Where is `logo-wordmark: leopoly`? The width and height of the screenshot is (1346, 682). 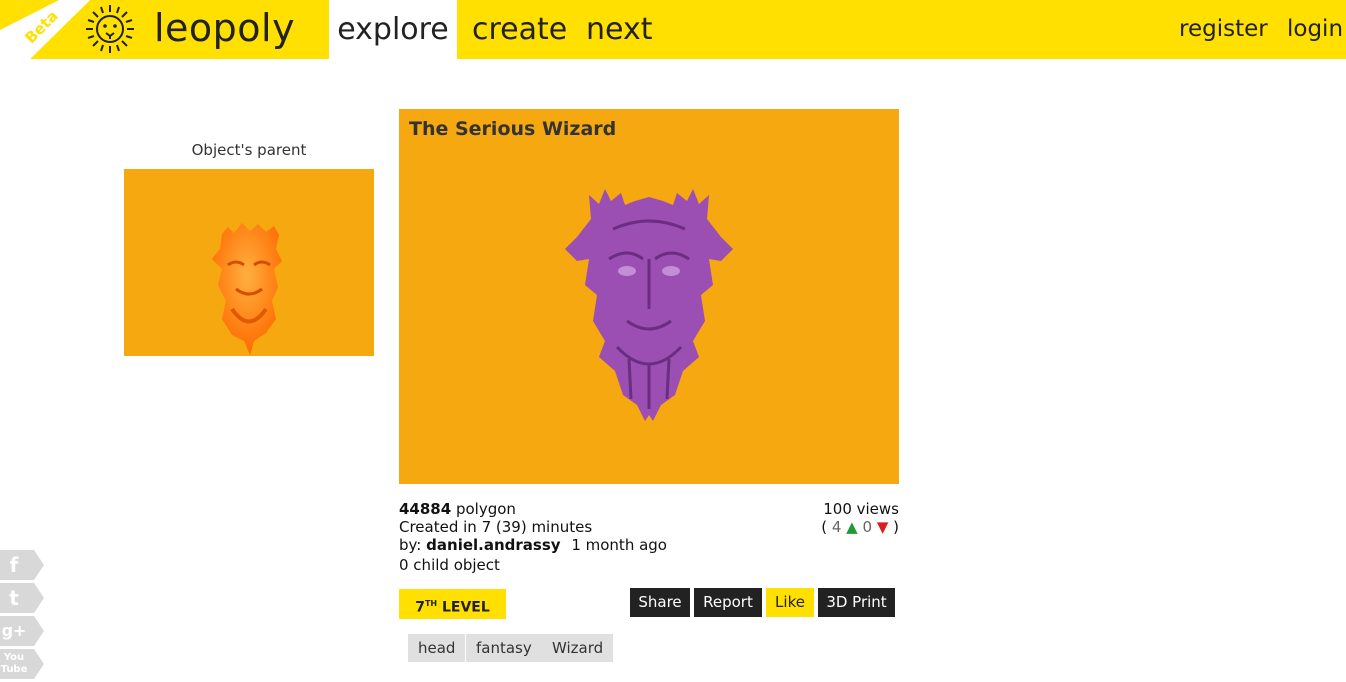
logo-wordmark: leopoly is located at coordinates (224, 28).